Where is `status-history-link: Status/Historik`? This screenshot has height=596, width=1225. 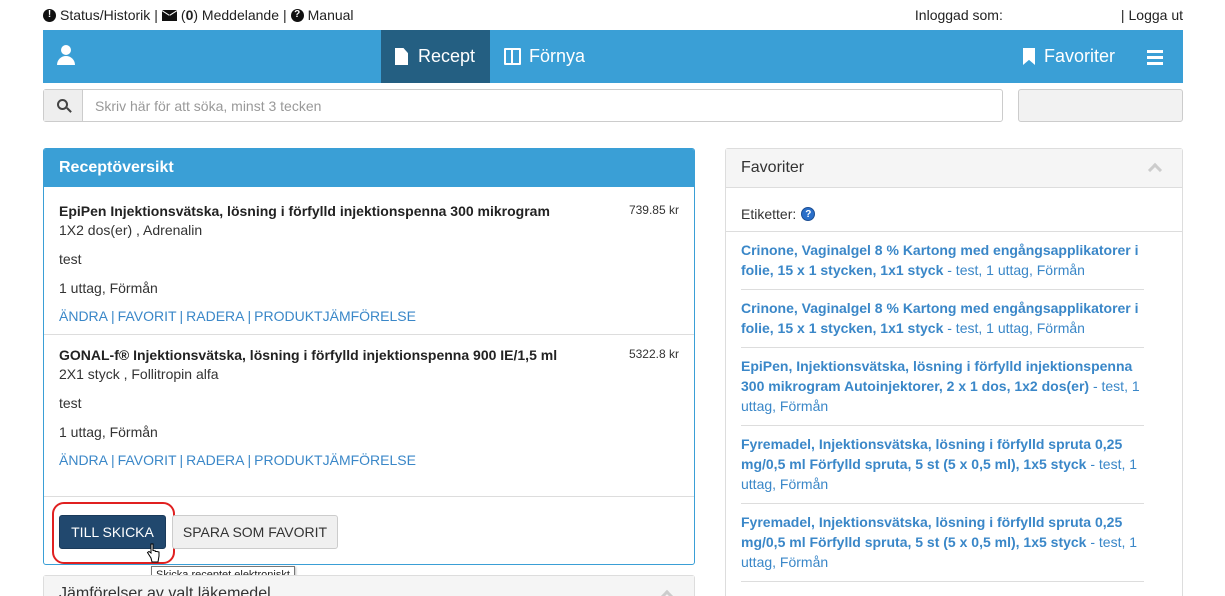
status-history-link: Status/Historik is located at coordinates (105, 15).